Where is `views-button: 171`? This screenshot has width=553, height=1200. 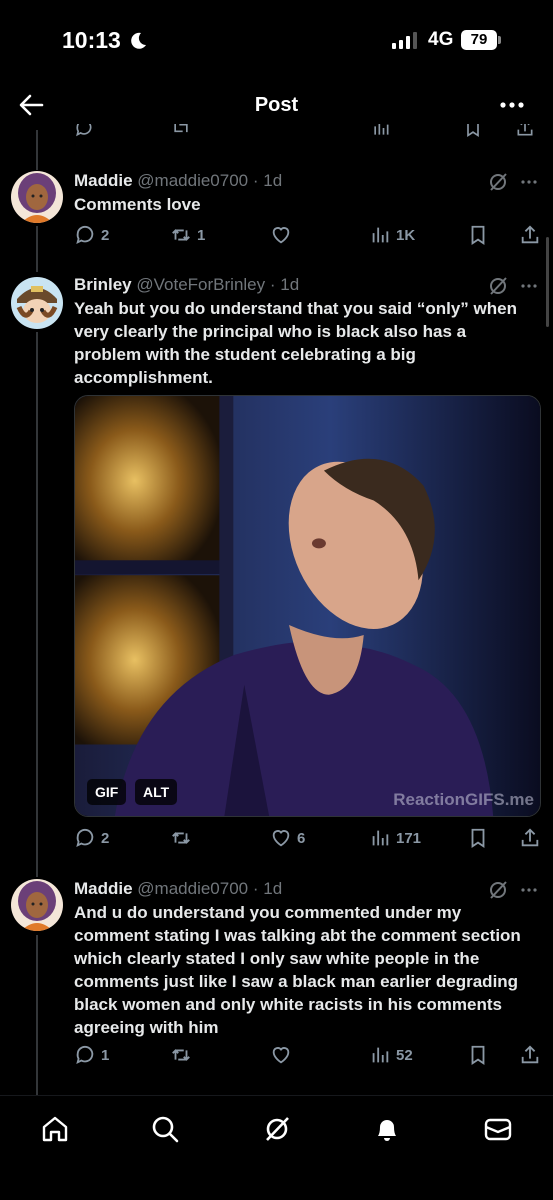
views-button: 171 is located at coordinates (395, 838).